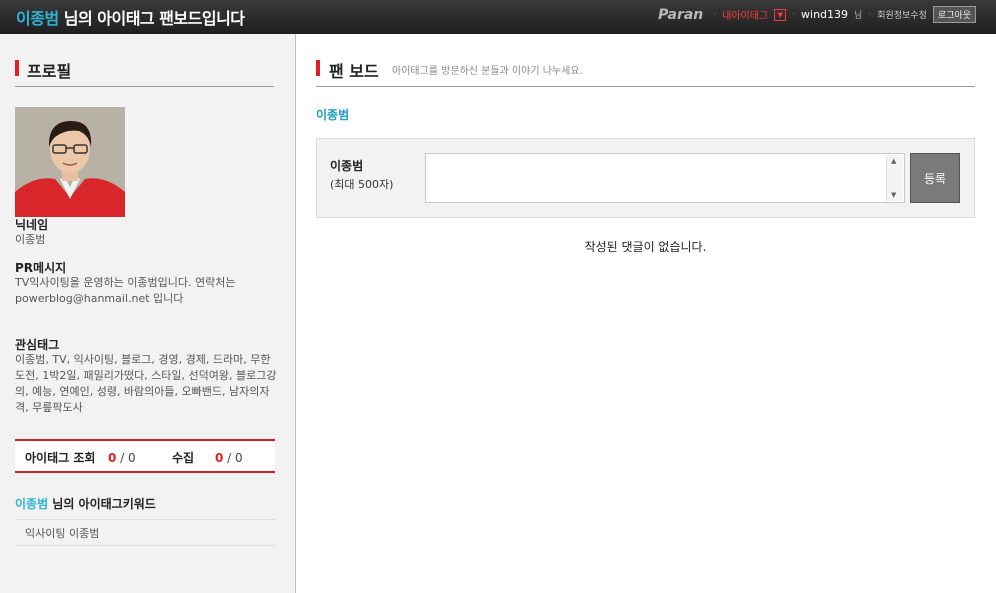 The height and width of the screenshot is (593, 996). What do you see at coordinates (745, 14) in the screenshot?
I see `my-itag-link: 내아이태그` at bounding box center [745, 14].